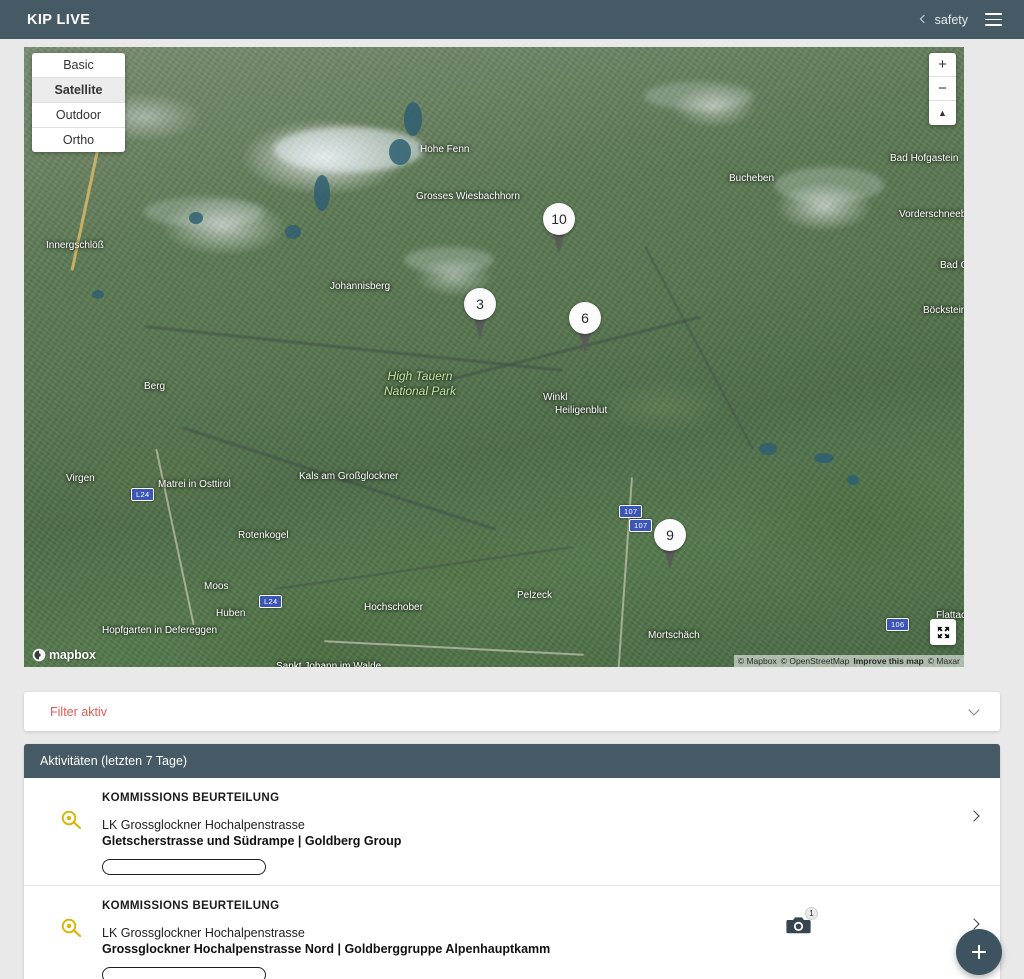 Image resolution: width=1024 pixels, height=979 pixels. I want to click on add-activity-fab, so click(979, 952).